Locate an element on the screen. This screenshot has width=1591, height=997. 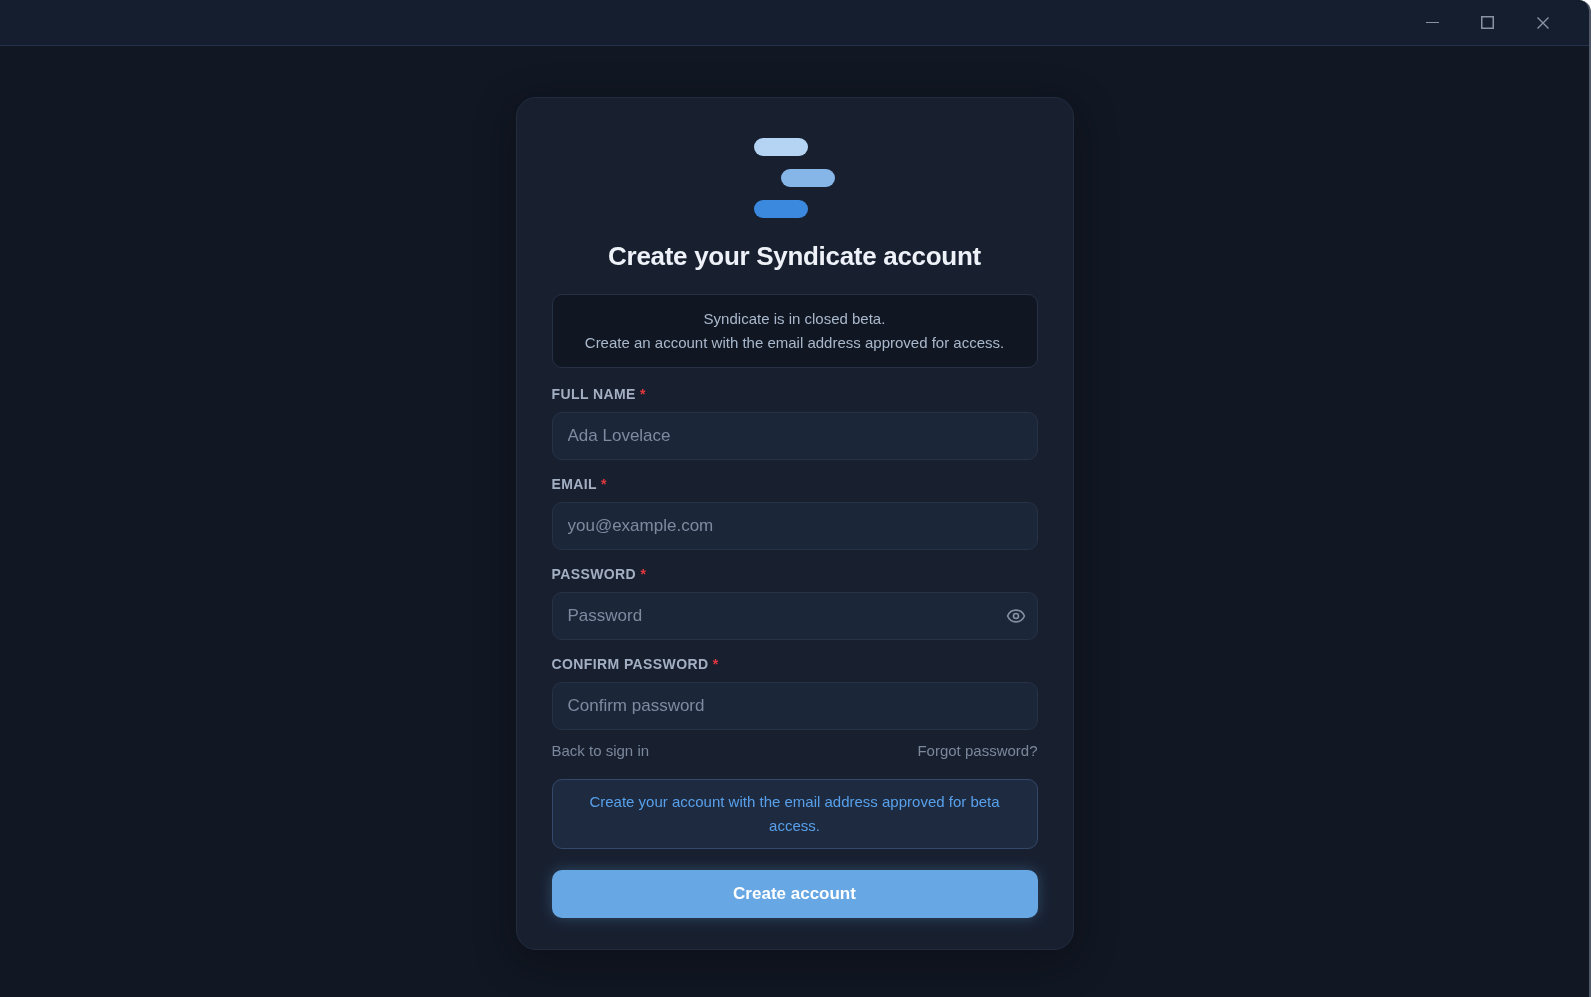
field-label: FULL NAME * is located at coordinates (598, 394).